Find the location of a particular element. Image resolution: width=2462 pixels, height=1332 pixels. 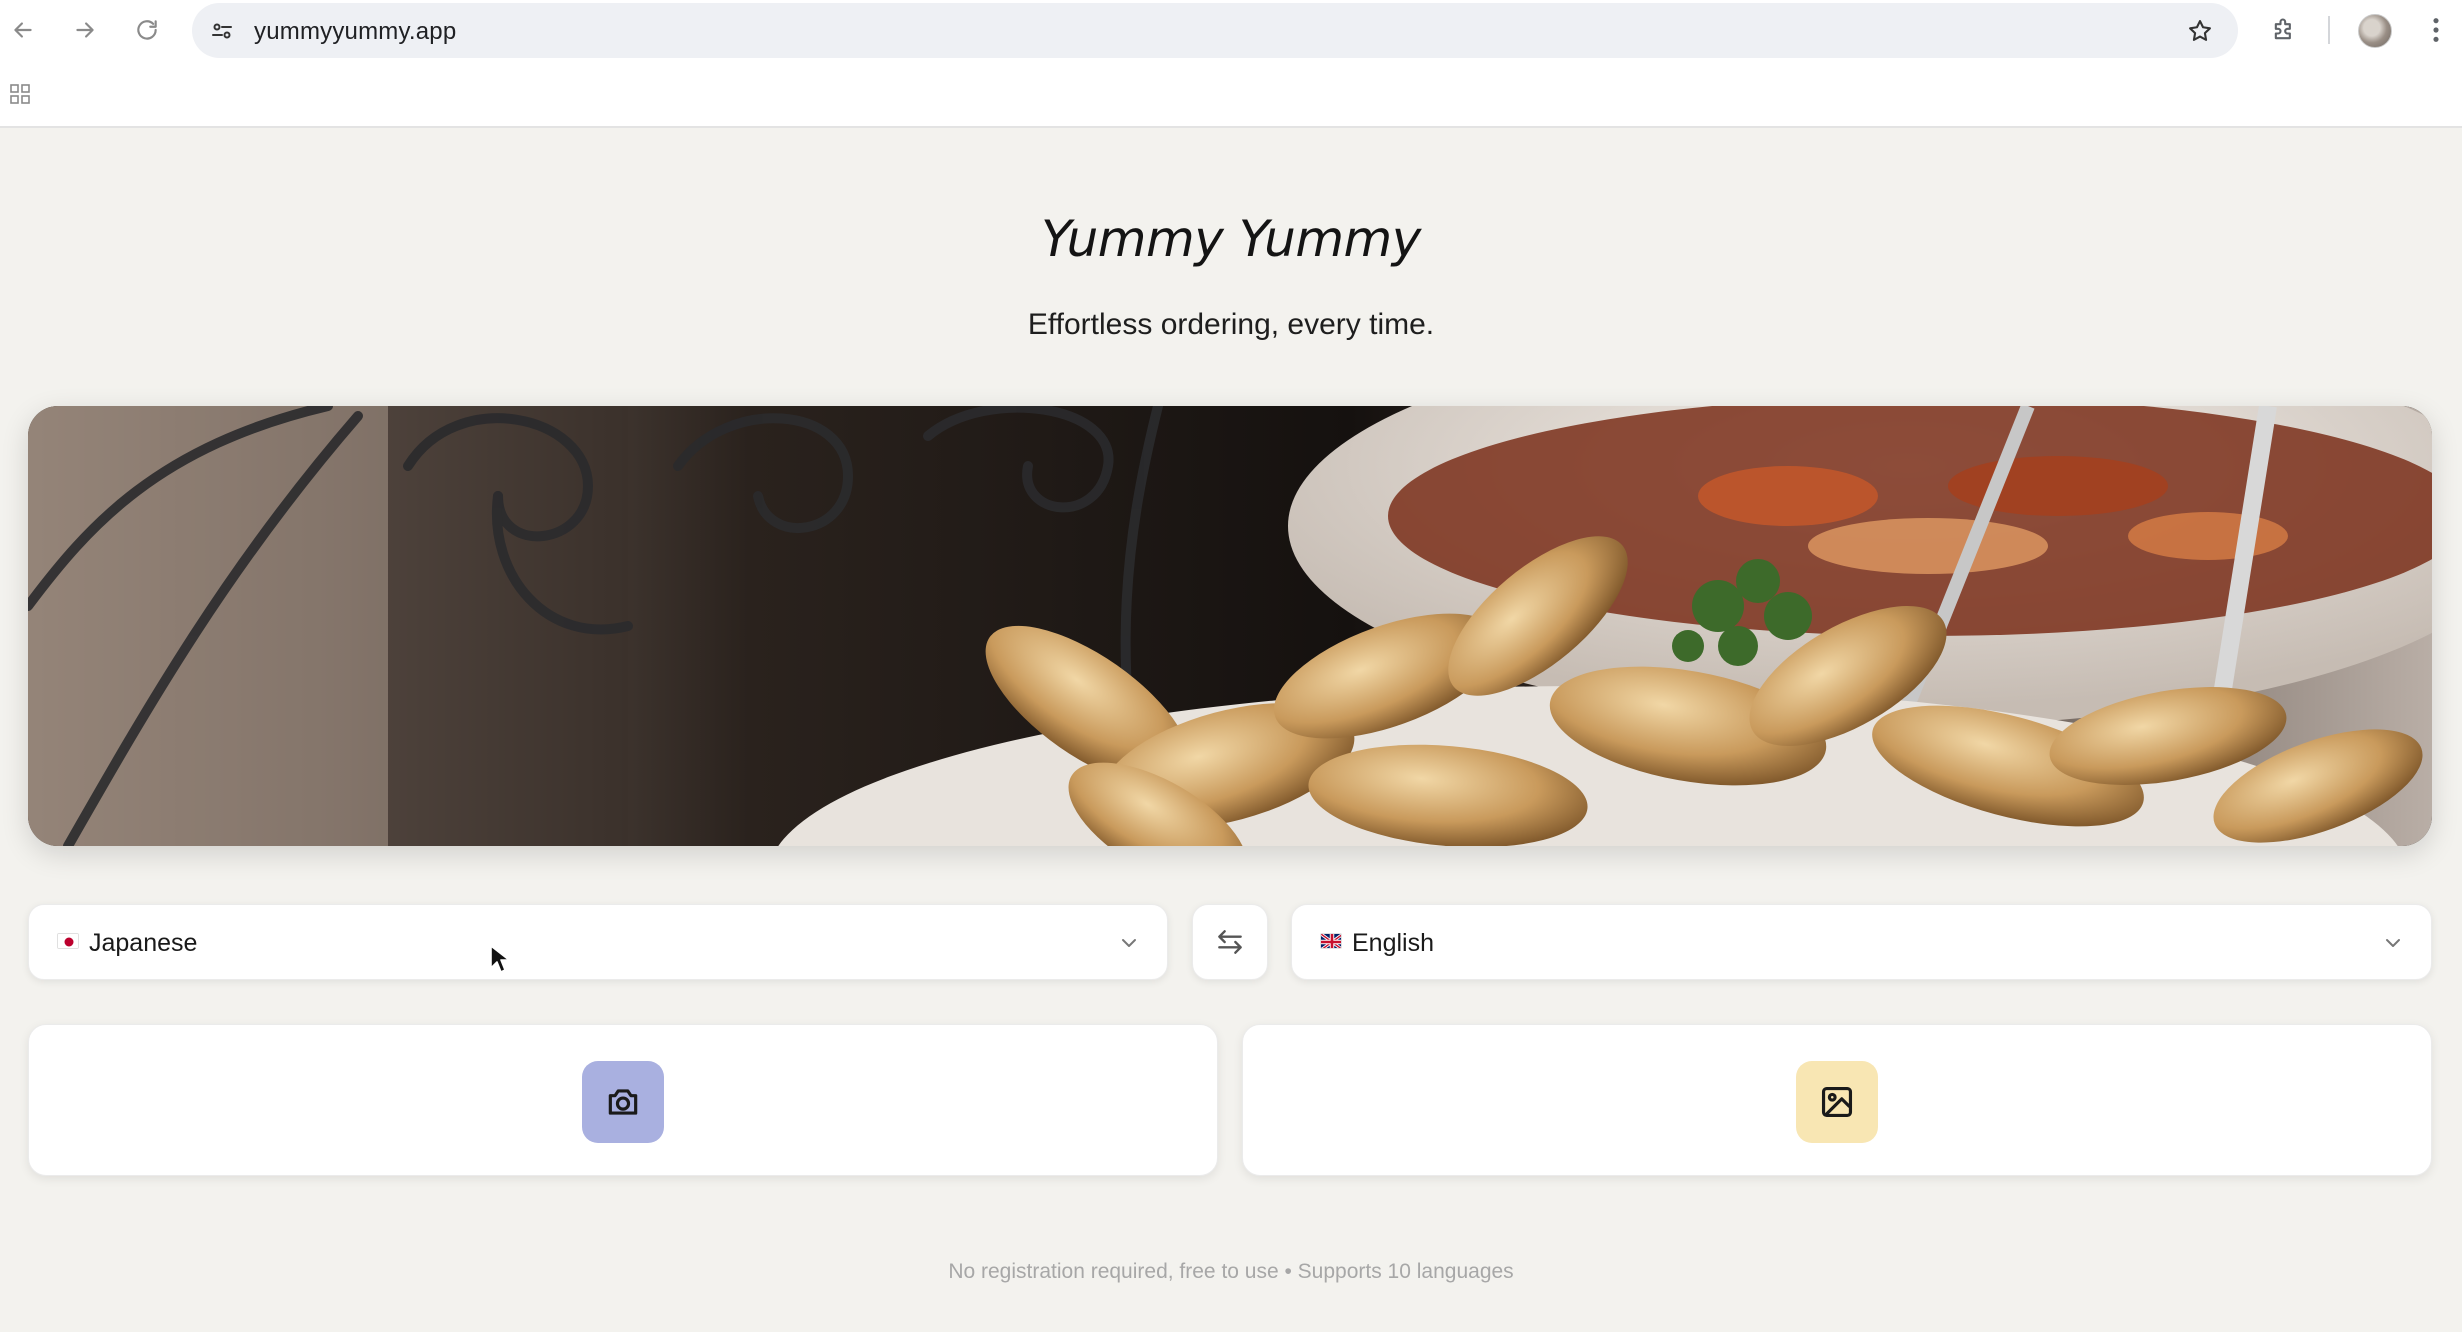

swap-arrows-icon is located at coordinates (1230, 942).